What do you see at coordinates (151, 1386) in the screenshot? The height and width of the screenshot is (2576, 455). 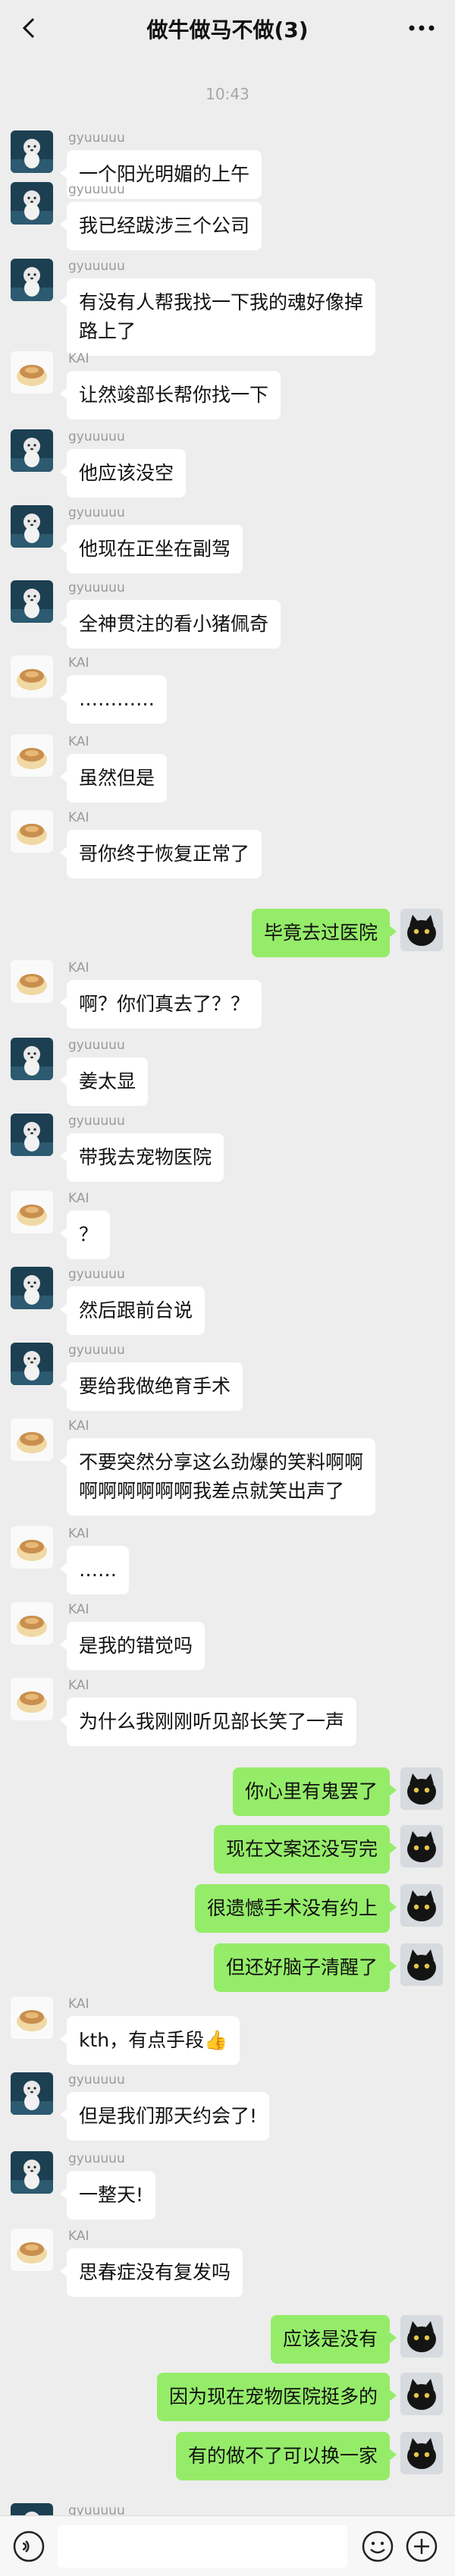 I see `message-bubble: 要给我做绝育手术` at bounding box center [151, 1386].